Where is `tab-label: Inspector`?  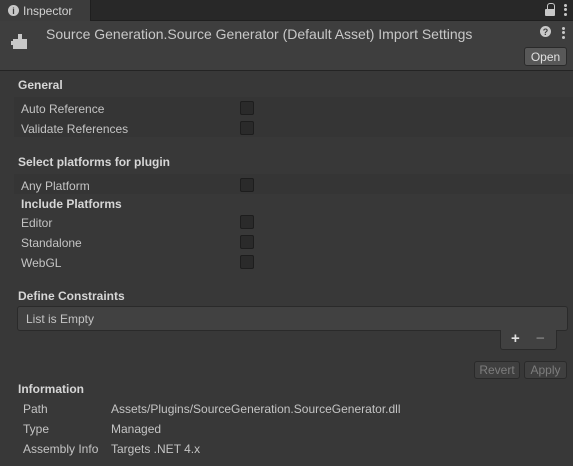
tab-label: Inspector is located at coordinates (48, 10).